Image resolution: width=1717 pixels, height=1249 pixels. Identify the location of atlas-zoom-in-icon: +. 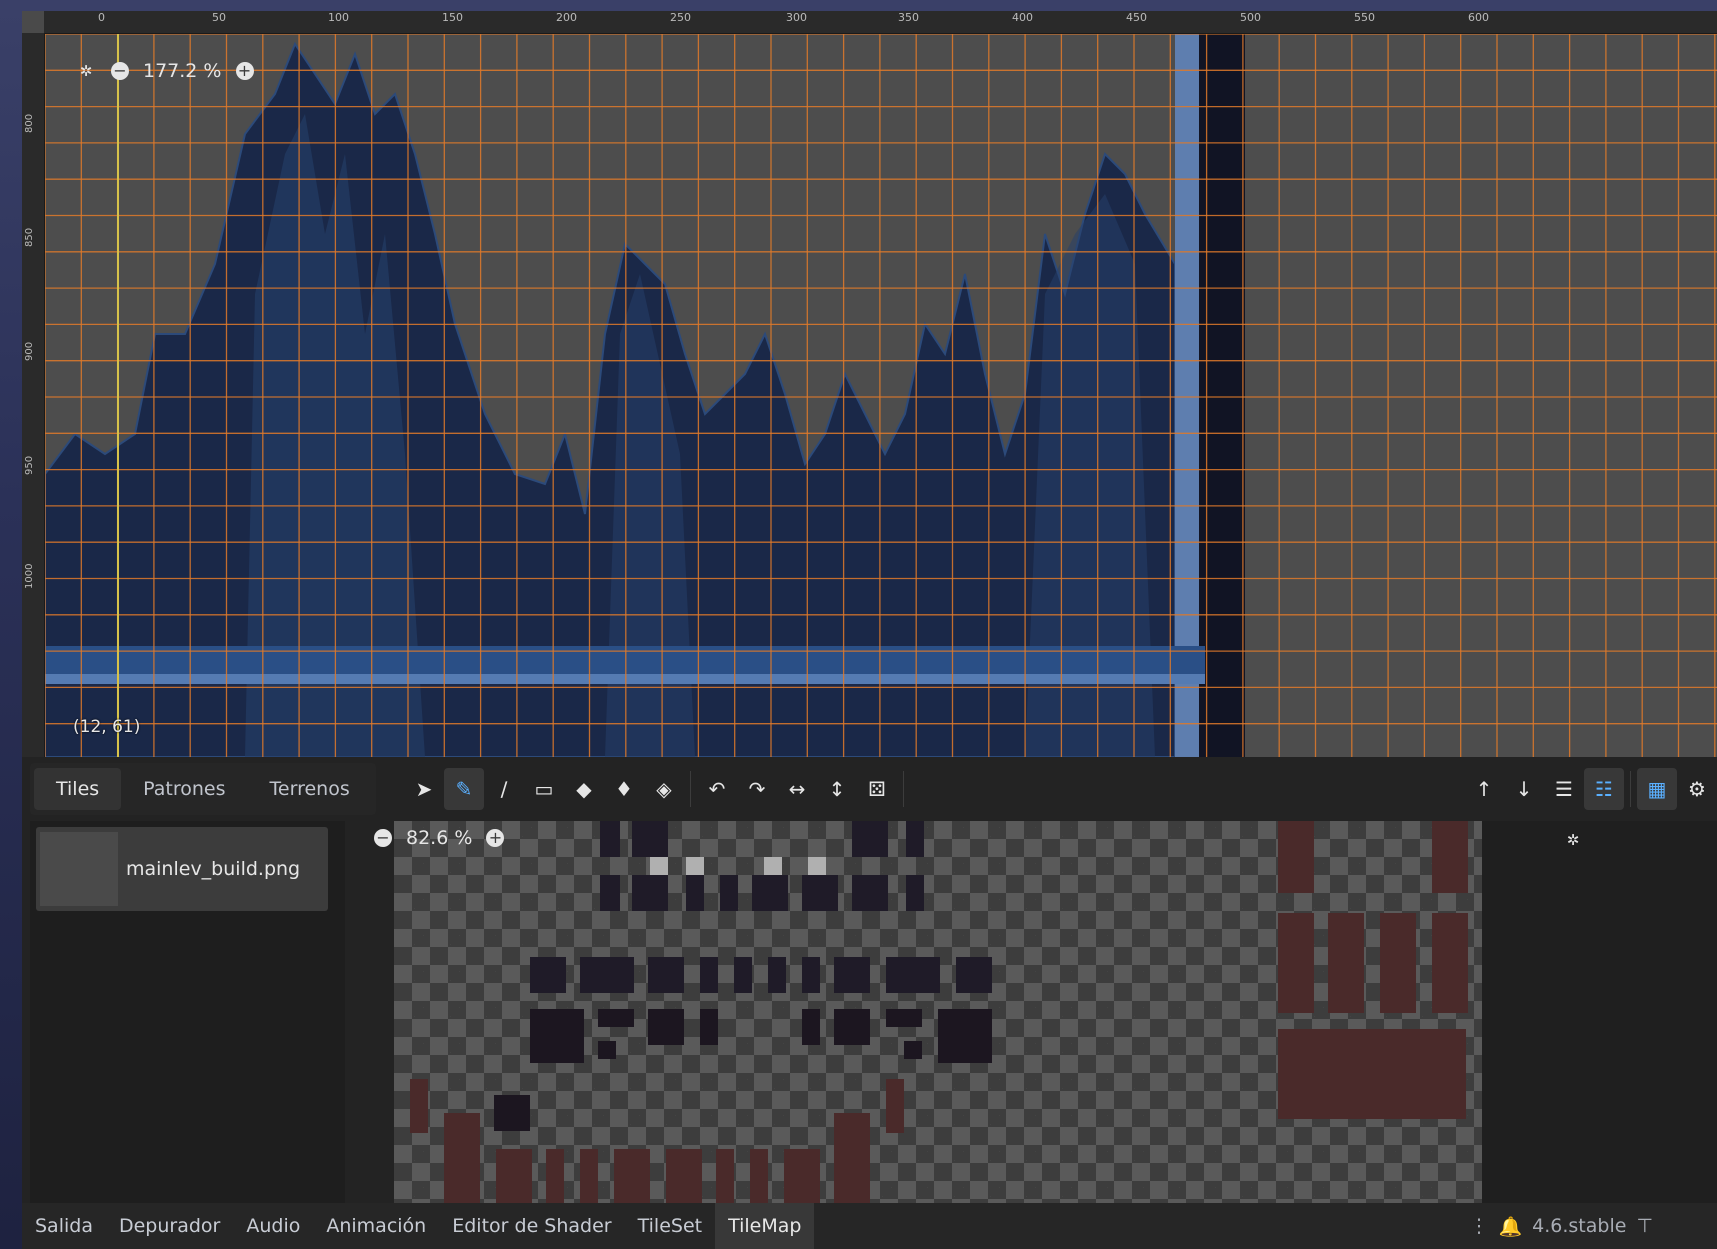
(495, 838).